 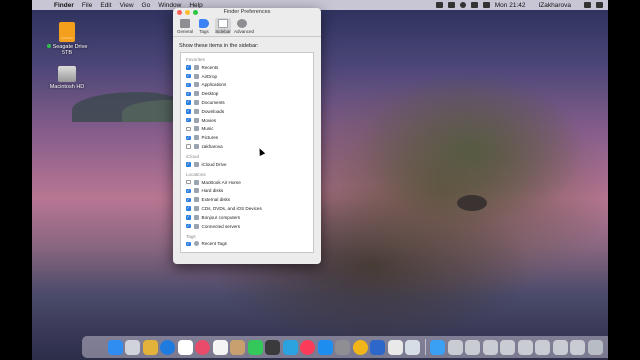 What do you see at coordinates (247, 182) in the screenshot?
I see `list-item-macbook-air-home: MacBook Air Home` at bounding box center [247, 182].